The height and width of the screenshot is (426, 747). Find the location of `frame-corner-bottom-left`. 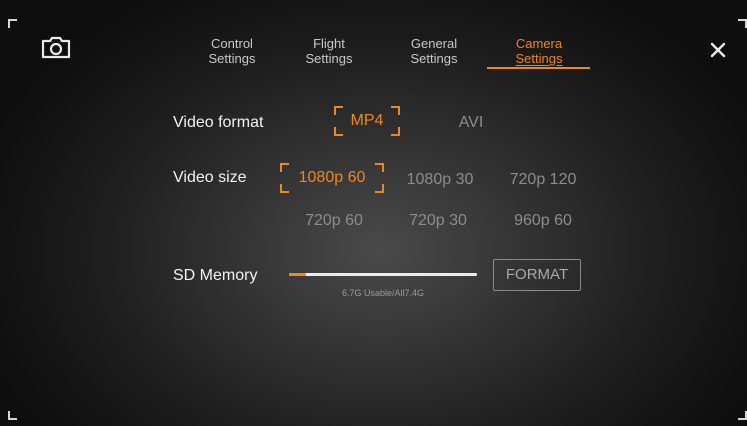

frame-corner-bottom-left is located at coordinates (12, 415).